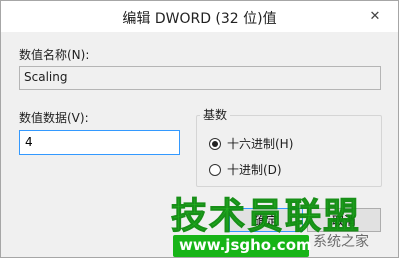  I want to click on value-data-label: 数值数据(V):, so click(54, 118).